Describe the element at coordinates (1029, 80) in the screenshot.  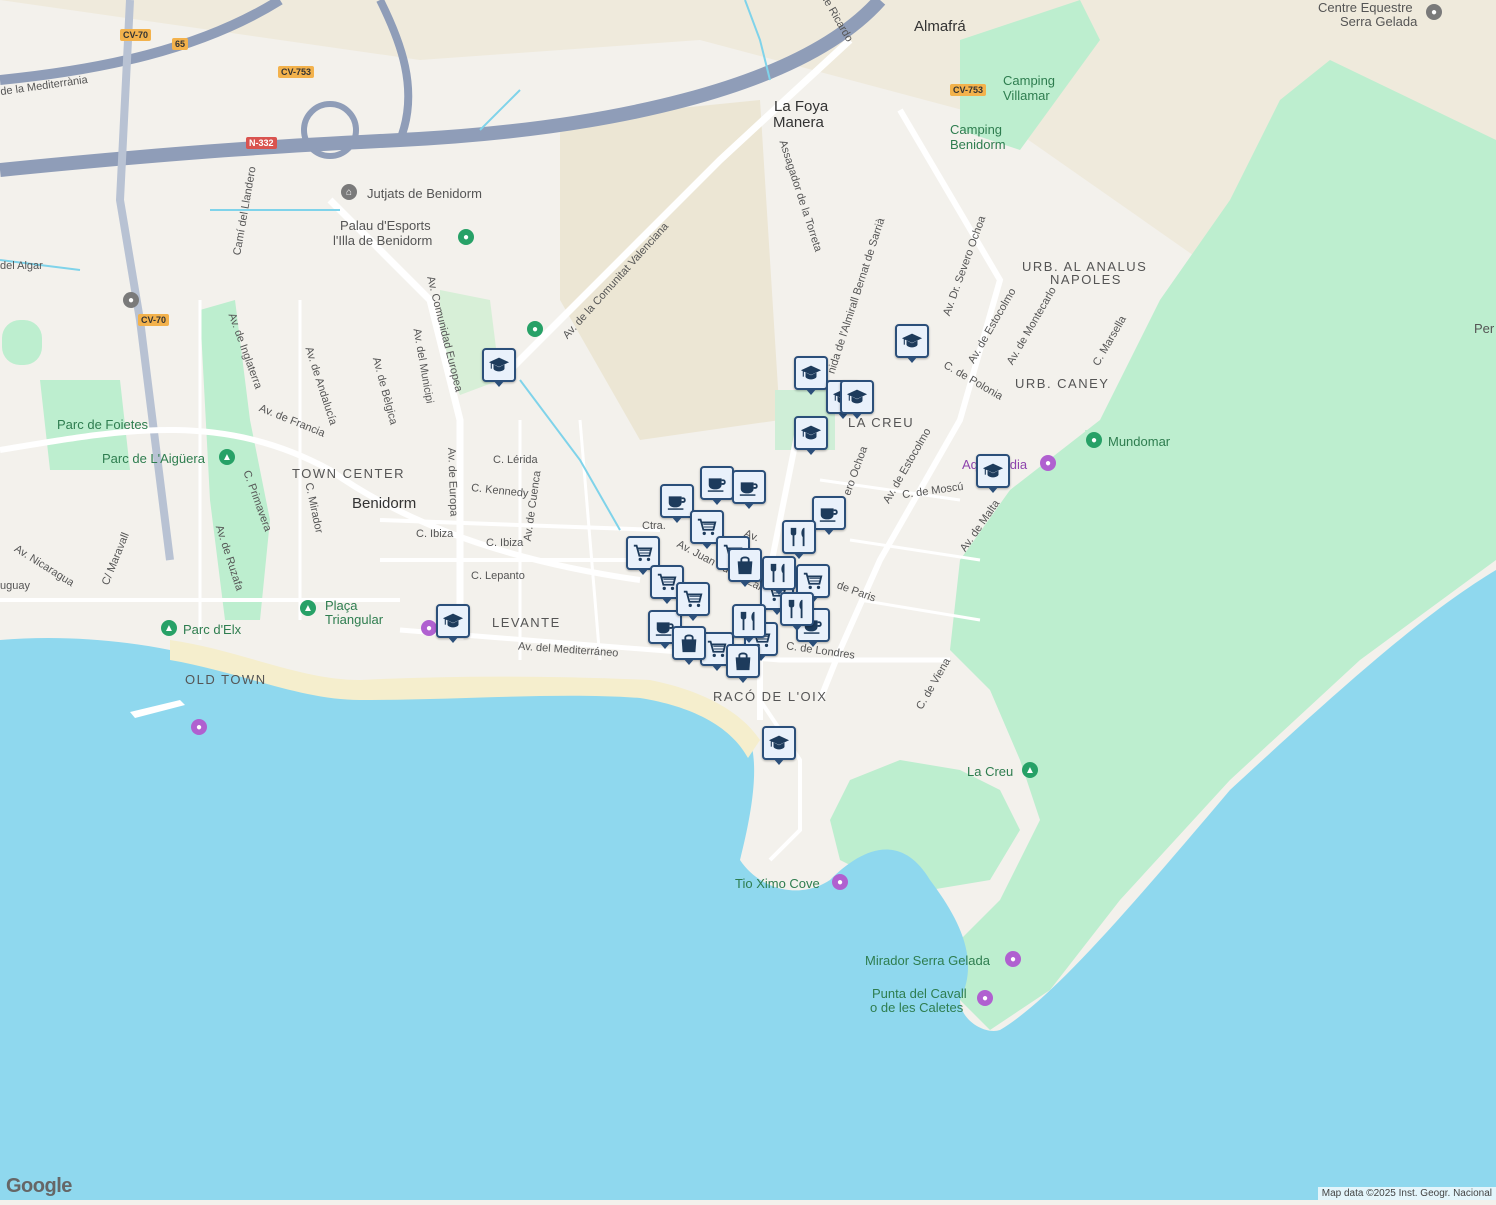
I see `label-camping-villamar: Camping` at that location.